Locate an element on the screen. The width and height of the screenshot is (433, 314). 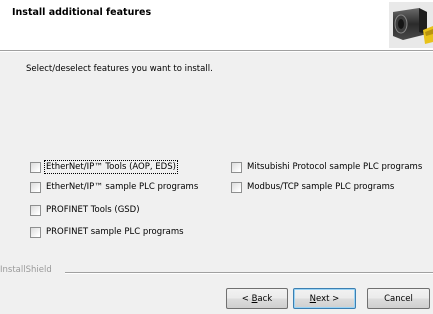
next-label-rest: ext > is located at coordinates (328, 298).